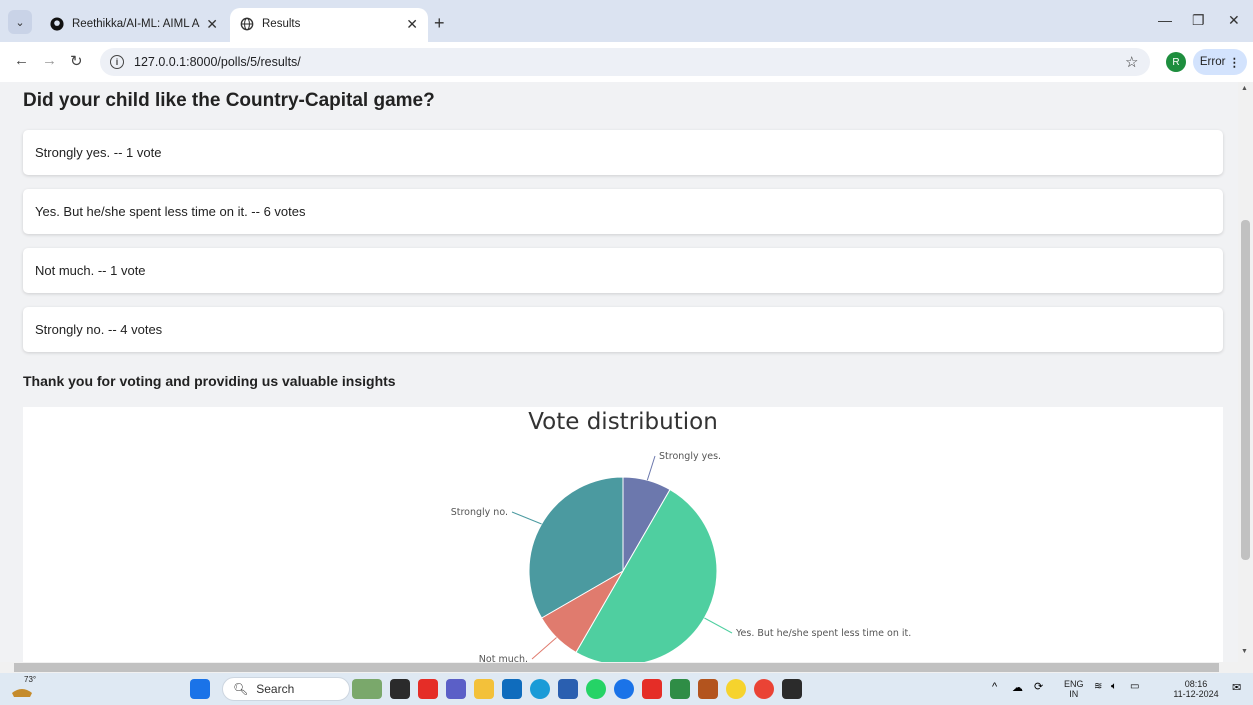 This screenshot has height=705, width=1253. I want to click on github-icon, so click(57, 24).